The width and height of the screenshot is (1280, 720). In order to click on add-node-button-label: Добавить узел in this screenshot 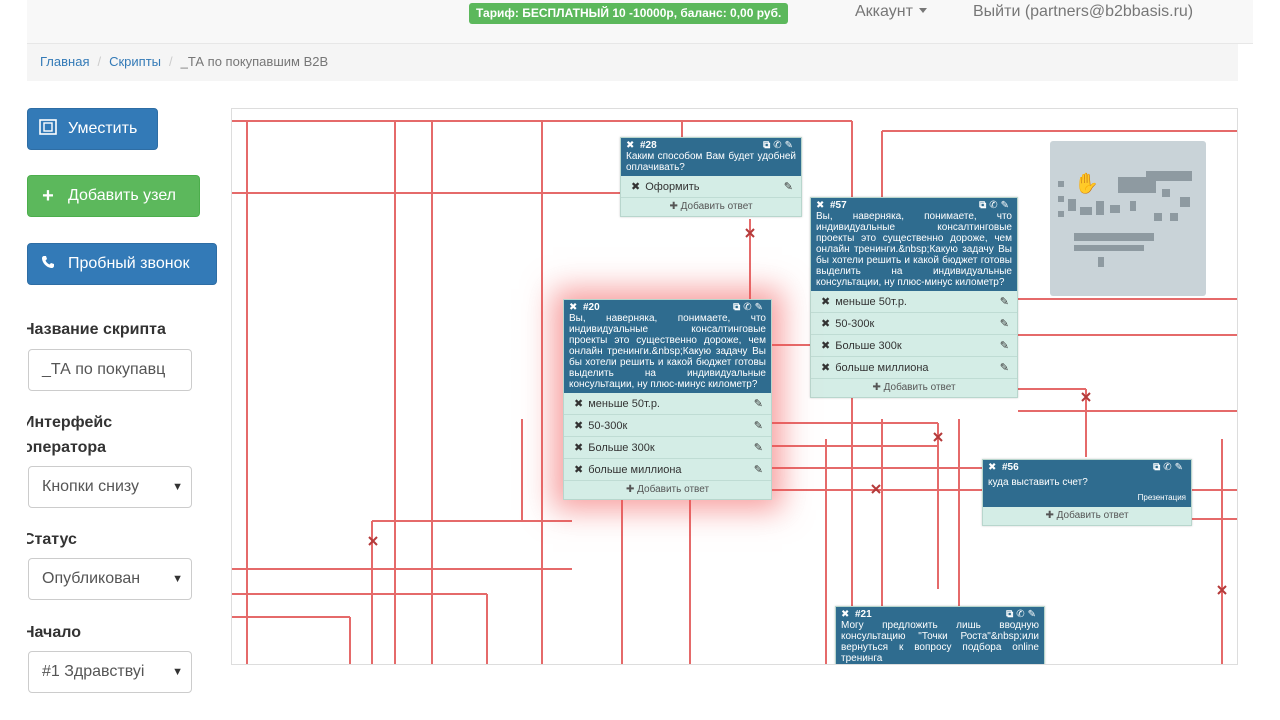, I will do `click(122, 195)`.